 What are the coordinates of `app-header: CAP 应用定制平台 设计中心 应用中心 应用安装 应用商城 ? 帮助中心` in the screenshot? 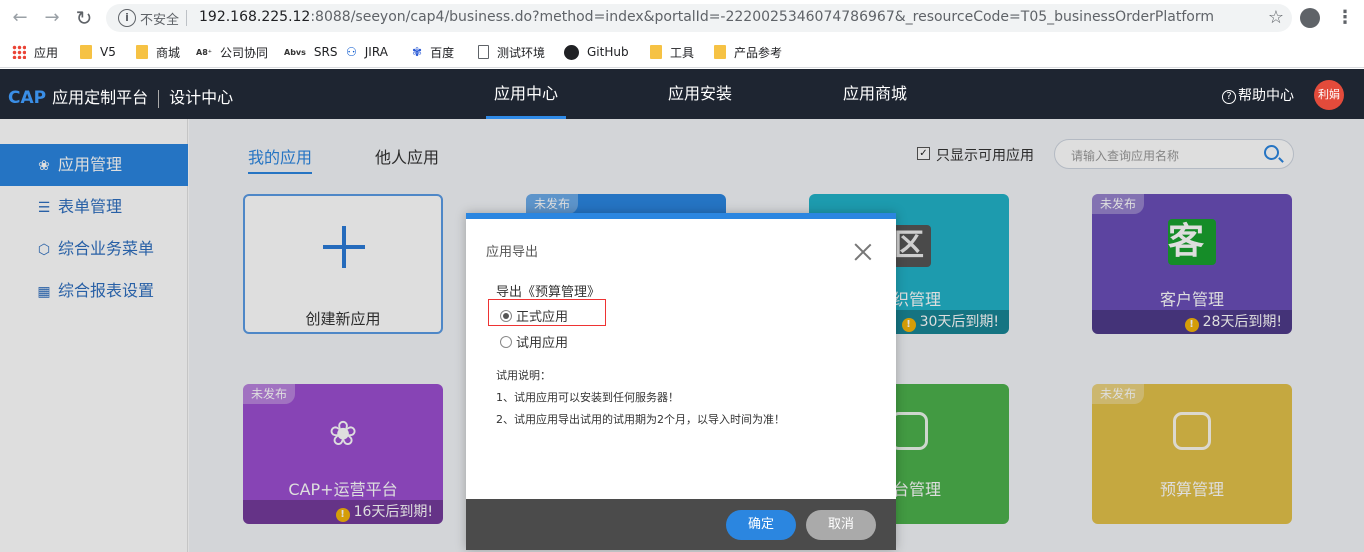 It's located at (682, 94).